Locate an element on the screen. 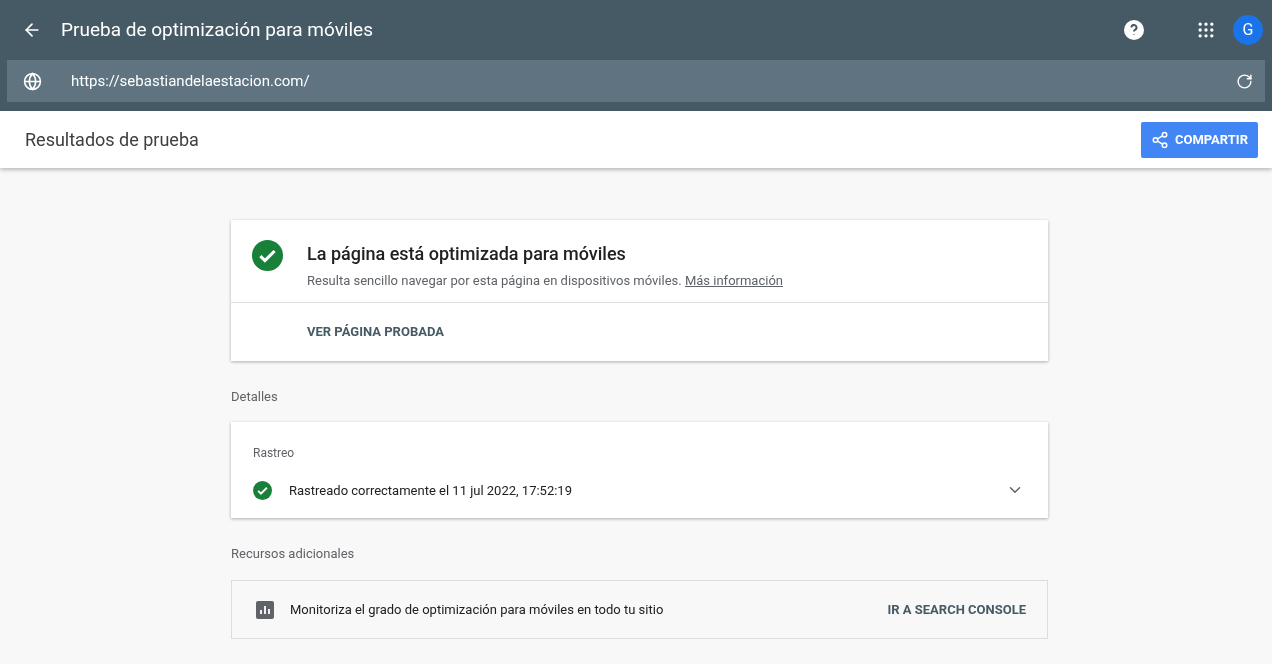 Image resolution: width=1272 pixels, height=664 pixels. details-heading: Detalles is located at coordinates (255, 397).